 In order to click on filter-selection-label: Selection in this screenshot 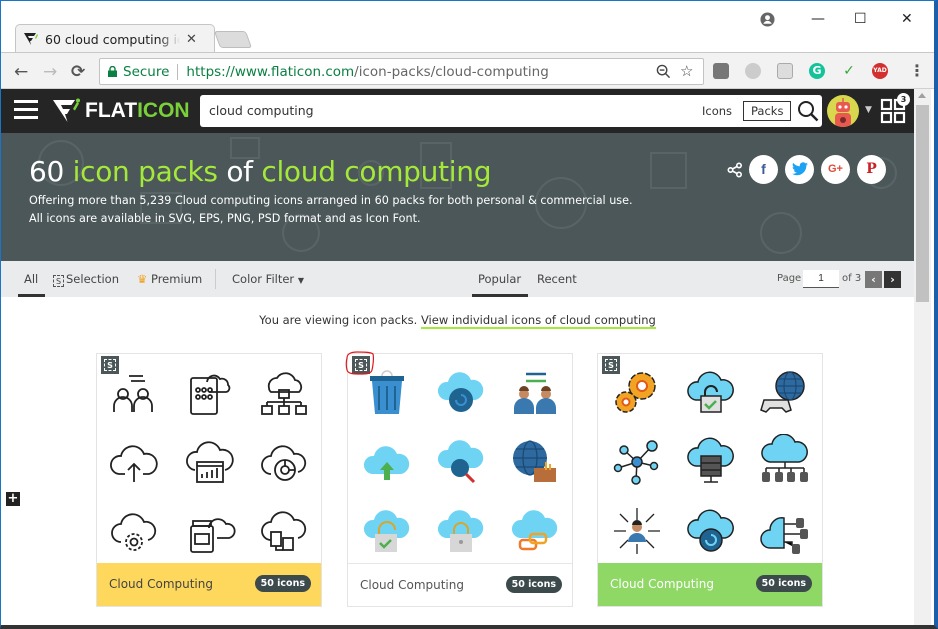, I will do `click(92, 279)`.